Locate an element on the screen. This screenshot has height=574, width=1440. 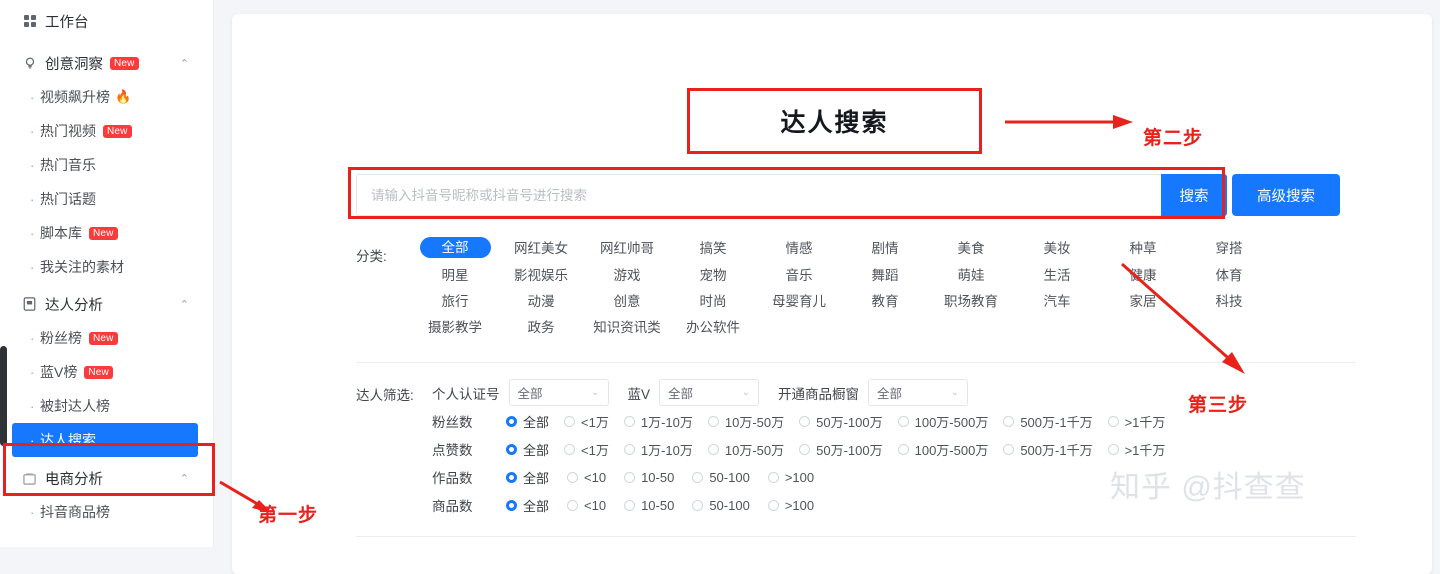
filter-label: 达人筛选: is located at coordinates (385, 395).